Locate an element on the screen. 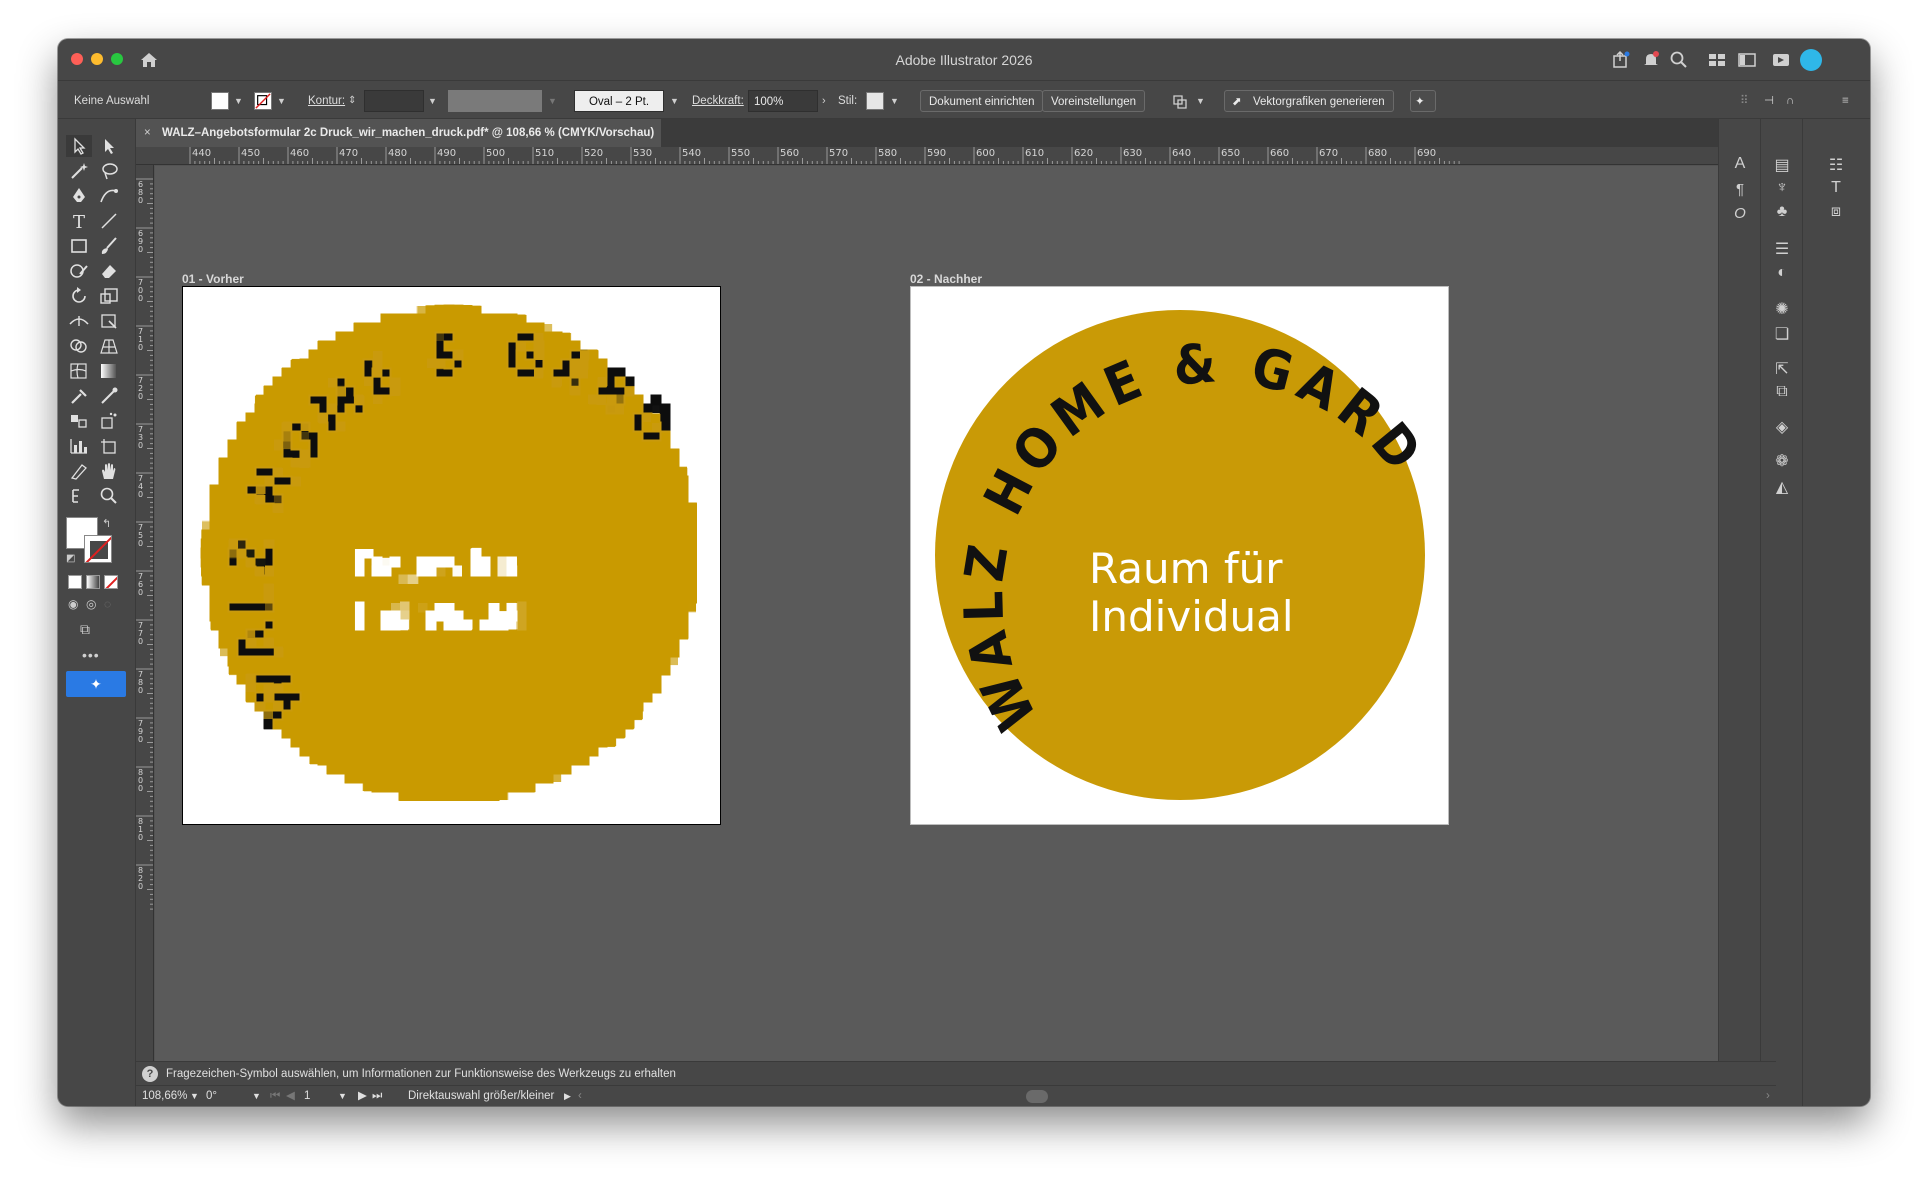 The image size is (1920, 1179). export-panel-icon: ⇱ is located at coordinates (1782, 370).